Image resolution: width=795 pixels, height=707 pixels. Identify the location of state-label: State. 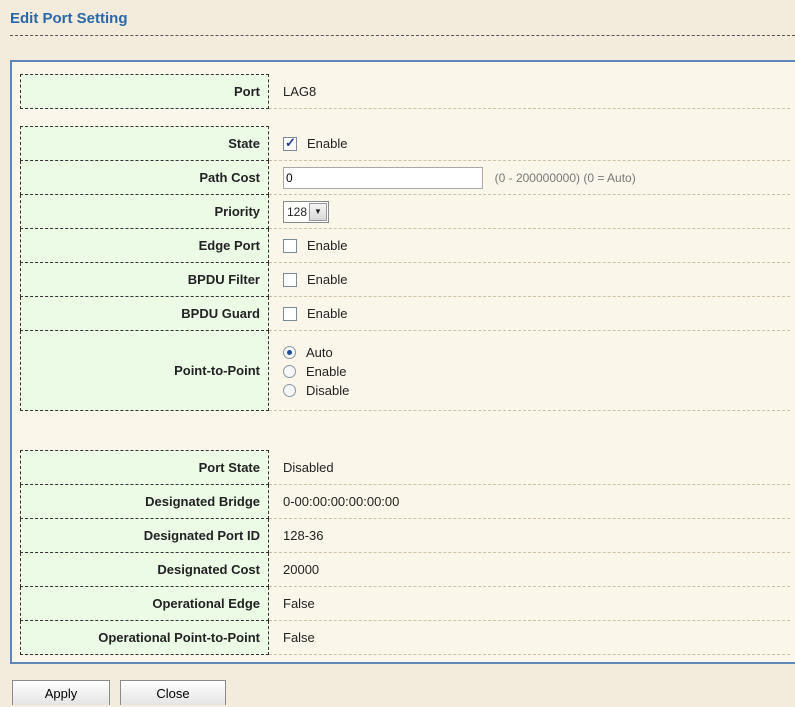
(144, 143).